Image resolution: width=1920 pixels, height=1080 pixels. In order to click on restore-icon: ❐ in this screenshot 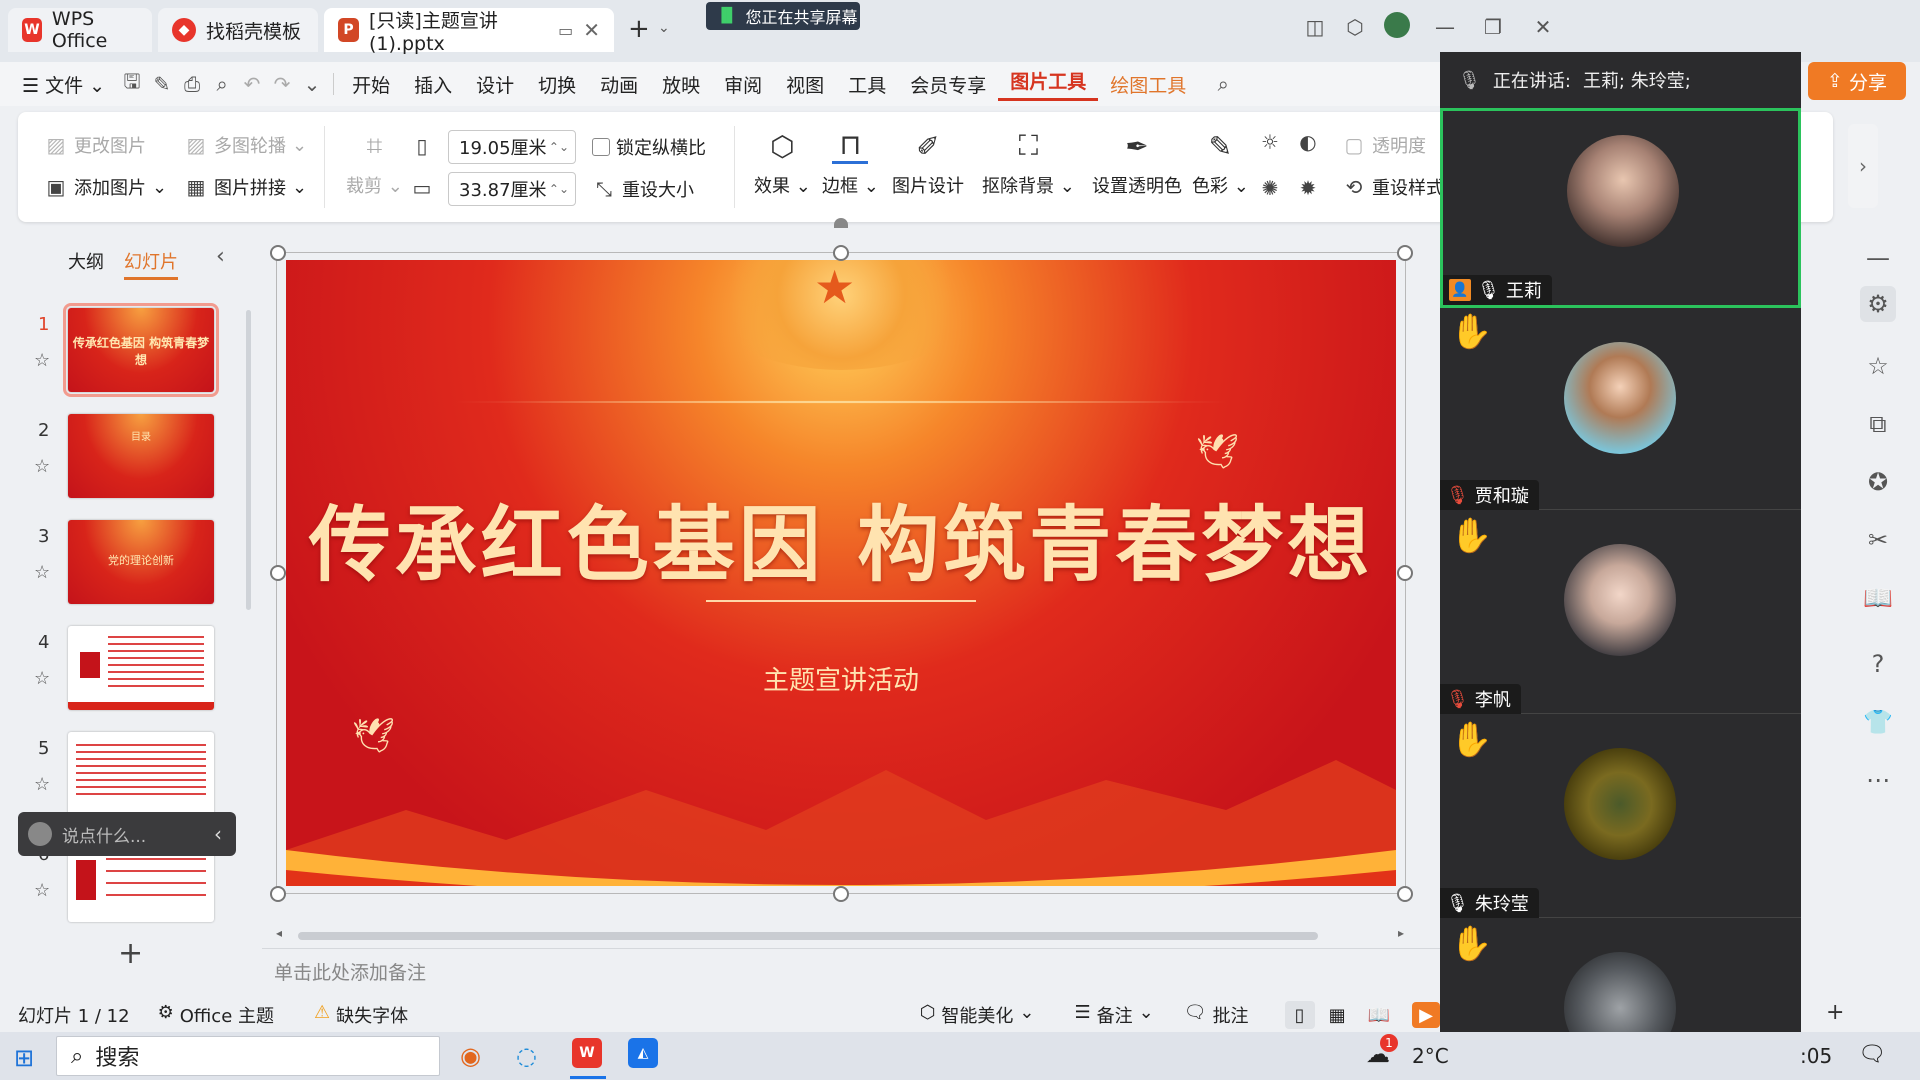, I will do `click(1493, 27)`.